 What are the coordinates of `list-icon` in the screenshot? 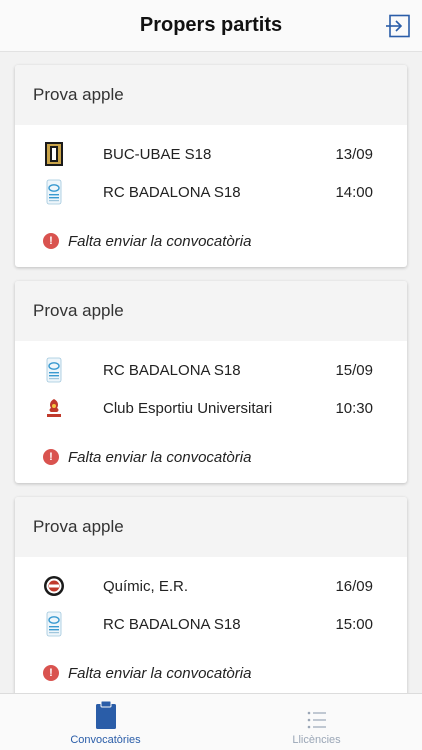 It's located at (316, 720).